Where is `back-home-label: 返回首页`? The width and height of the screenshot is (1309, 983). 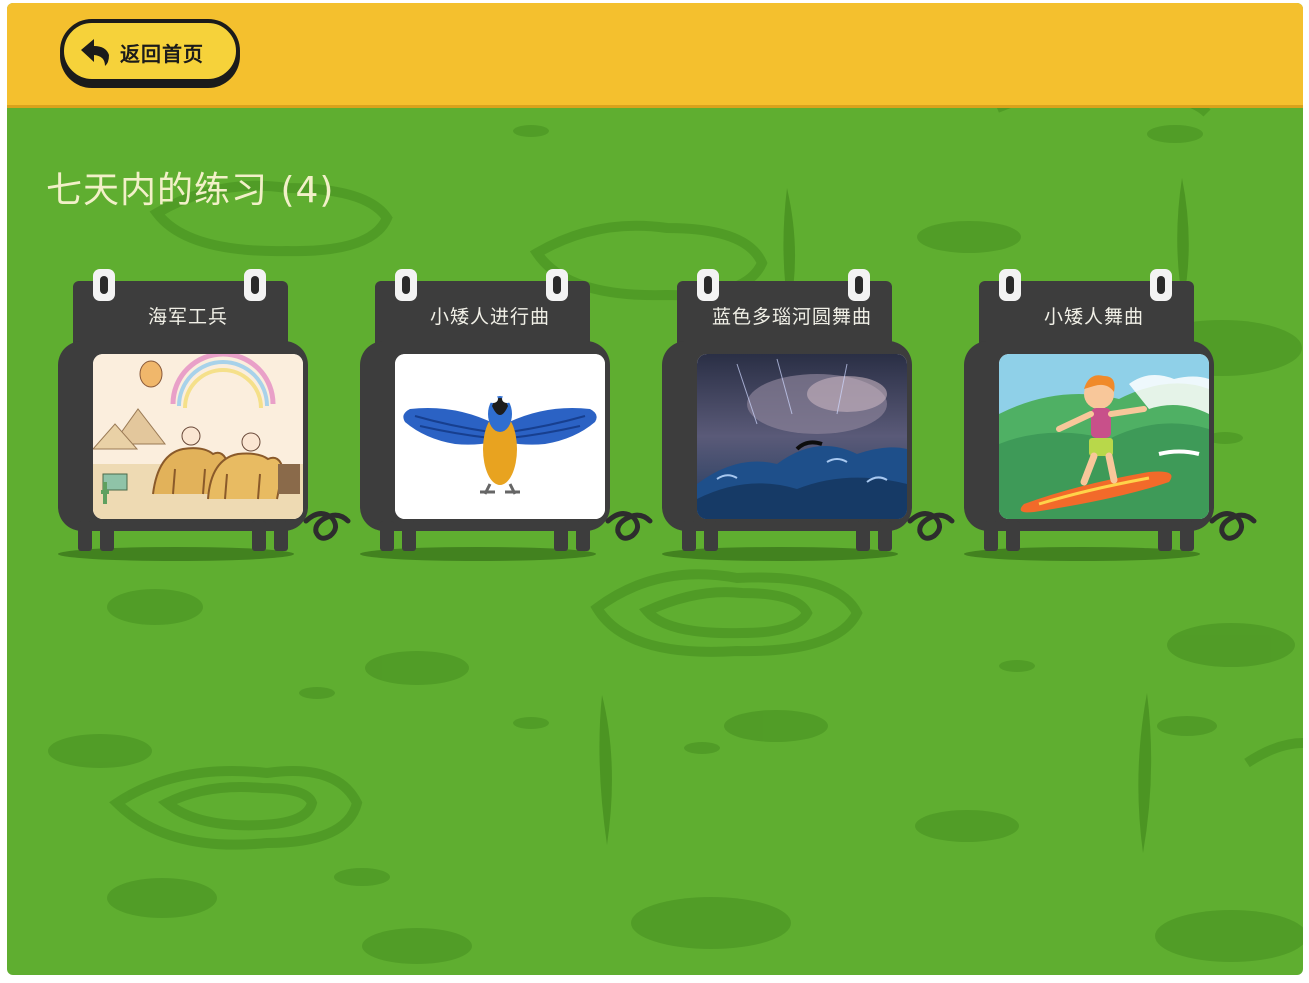
back-home-label: 返回首页 is located at coordinates (162, 54).